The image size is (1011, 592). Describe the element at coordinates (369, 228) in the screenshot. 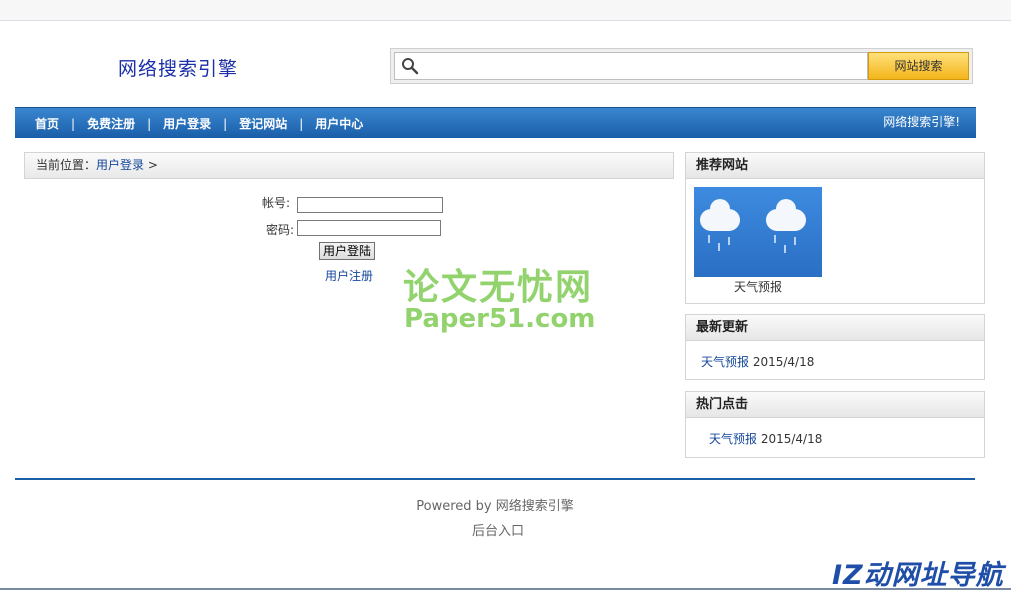

I see `password-input` at that location.